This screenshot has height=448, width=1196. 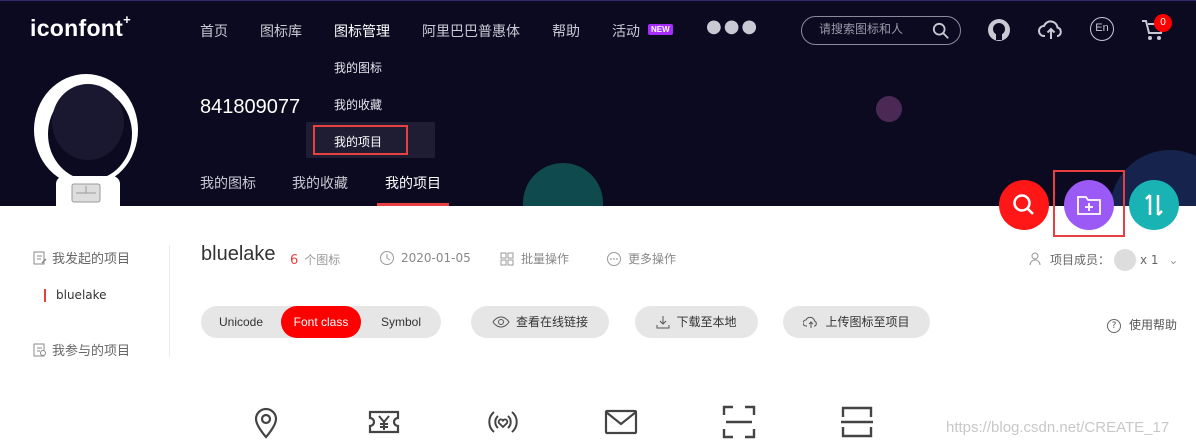 I want to click on nav-icon-management: 图标管理, so click(x=362, y=31).